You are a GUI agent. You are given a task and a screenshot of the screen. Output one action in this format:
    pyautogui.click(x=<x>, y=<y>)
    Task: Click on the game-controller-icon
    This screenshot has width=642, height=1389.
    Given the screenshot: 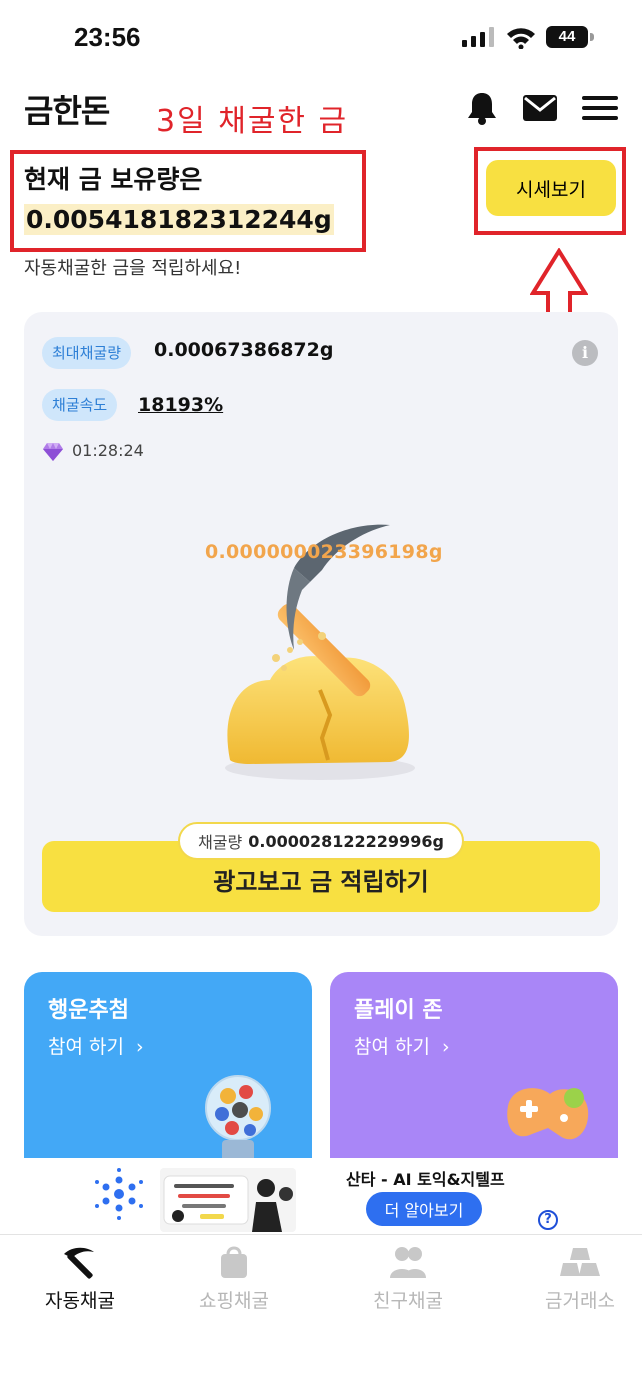 What is the action you would take?
    pyautogui.click(x=548, y=1114)
    